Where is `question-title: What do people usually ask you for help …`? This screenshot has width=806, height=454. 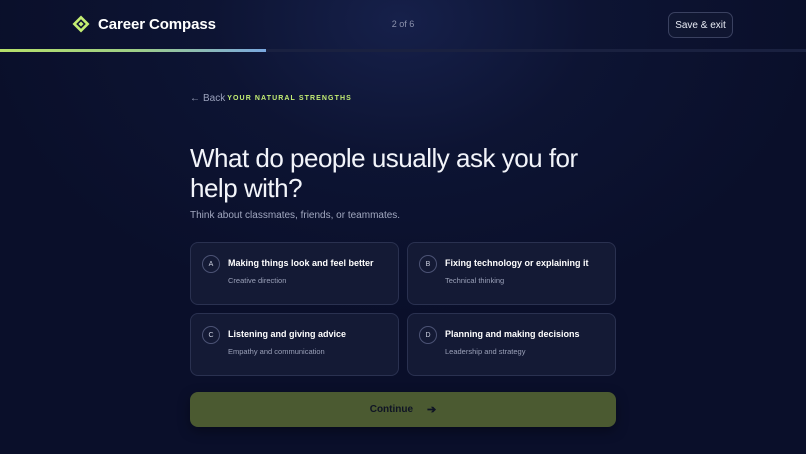
question-title: What do people usually ask you for help … is located at coordinates (384, 173).